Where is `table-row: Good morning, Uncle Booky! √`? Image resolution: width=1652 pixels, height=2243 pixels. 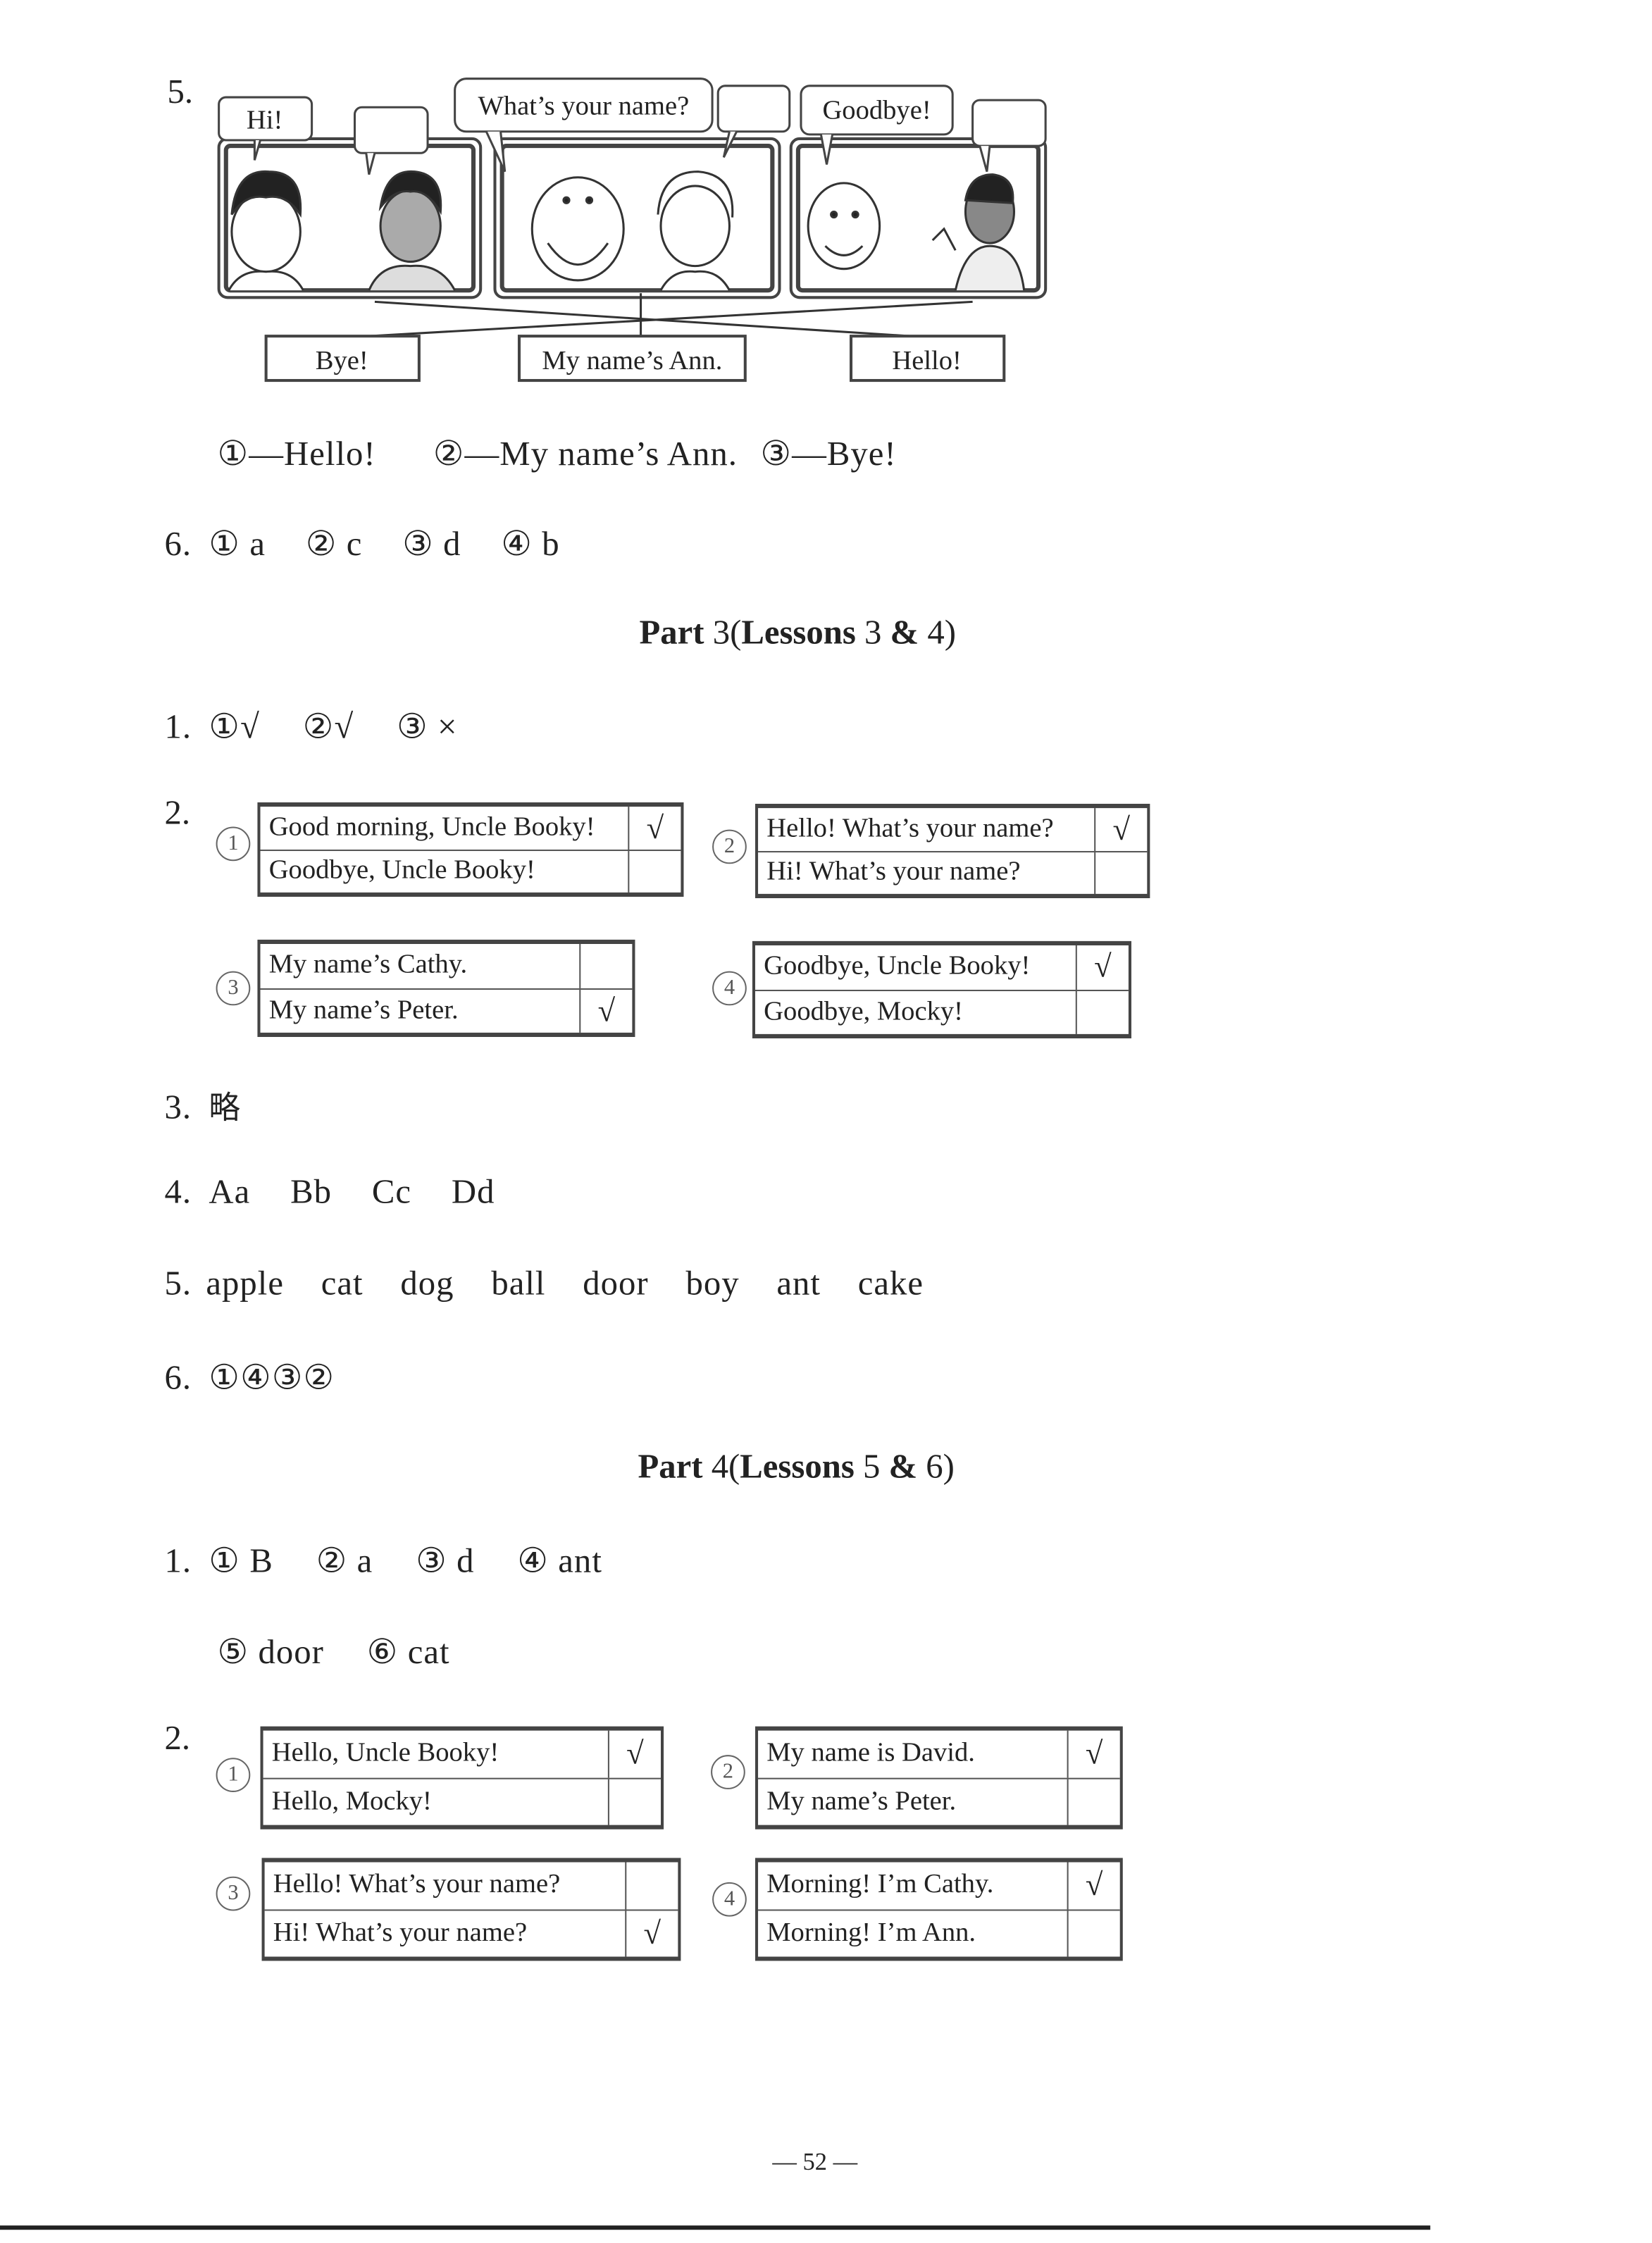
table-row: Good morning, Uncle Booky! √ is located at coordinates (471, 828).